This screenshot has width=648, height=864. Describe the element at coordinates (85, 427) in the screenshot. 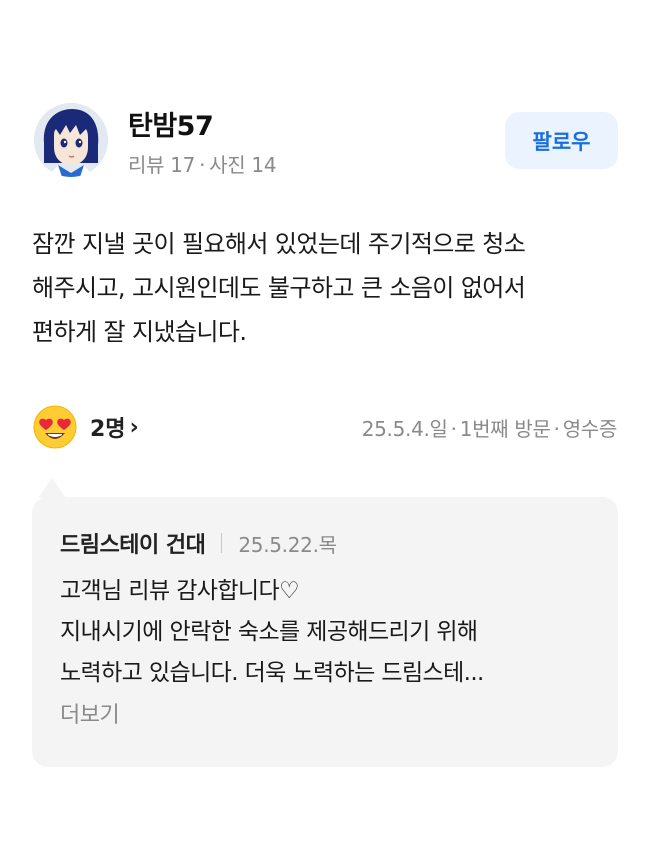

I see `reaction-button: 2명 ›` at that location.